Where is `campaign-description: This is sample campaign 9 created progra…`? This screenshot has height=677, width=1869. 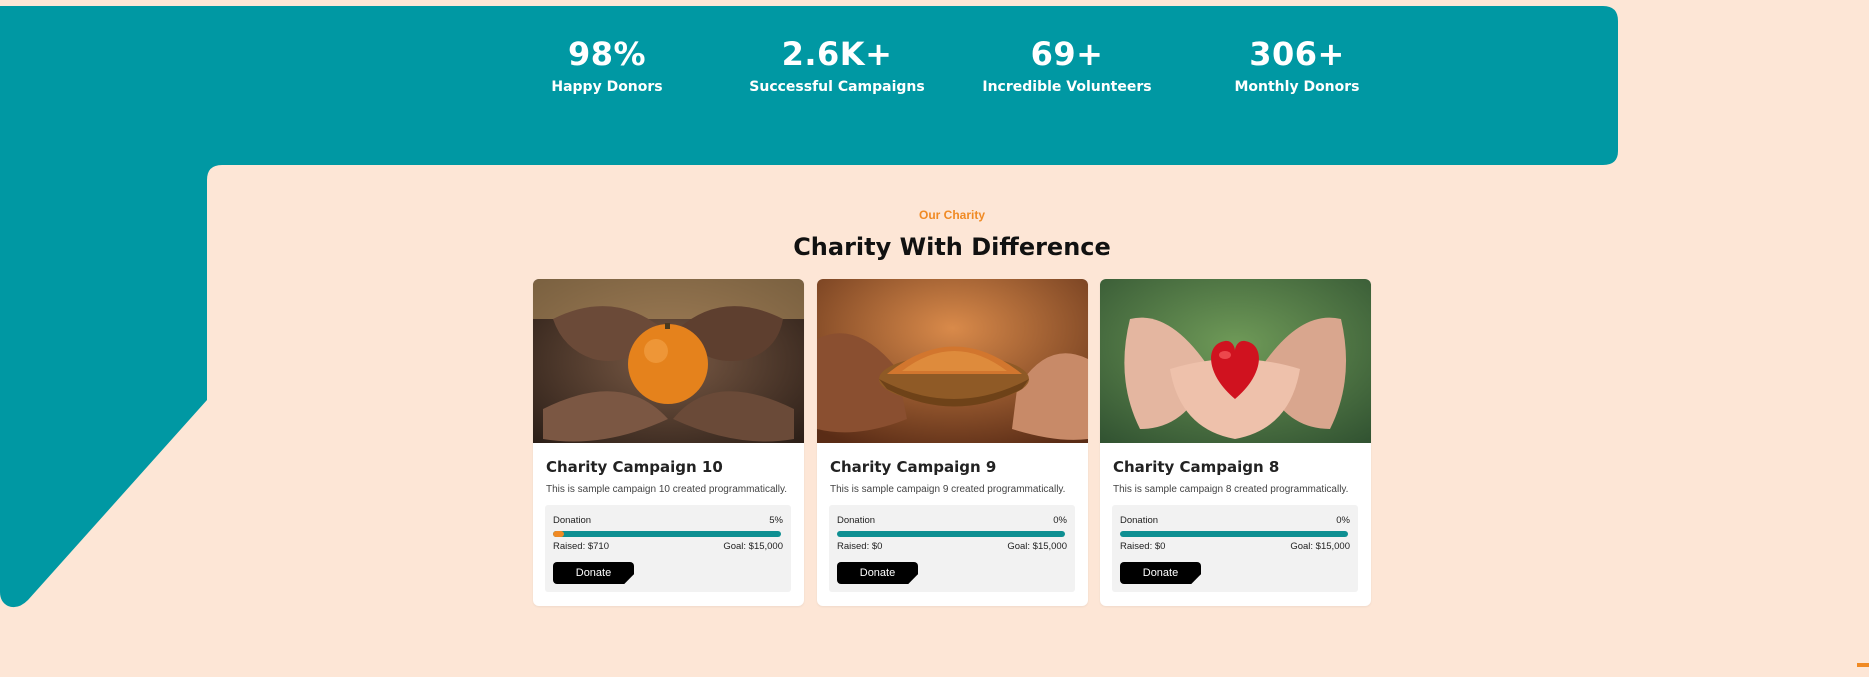
campaign-description: This is sample campaign 9 created progra… is located at coordinates (948, 489).